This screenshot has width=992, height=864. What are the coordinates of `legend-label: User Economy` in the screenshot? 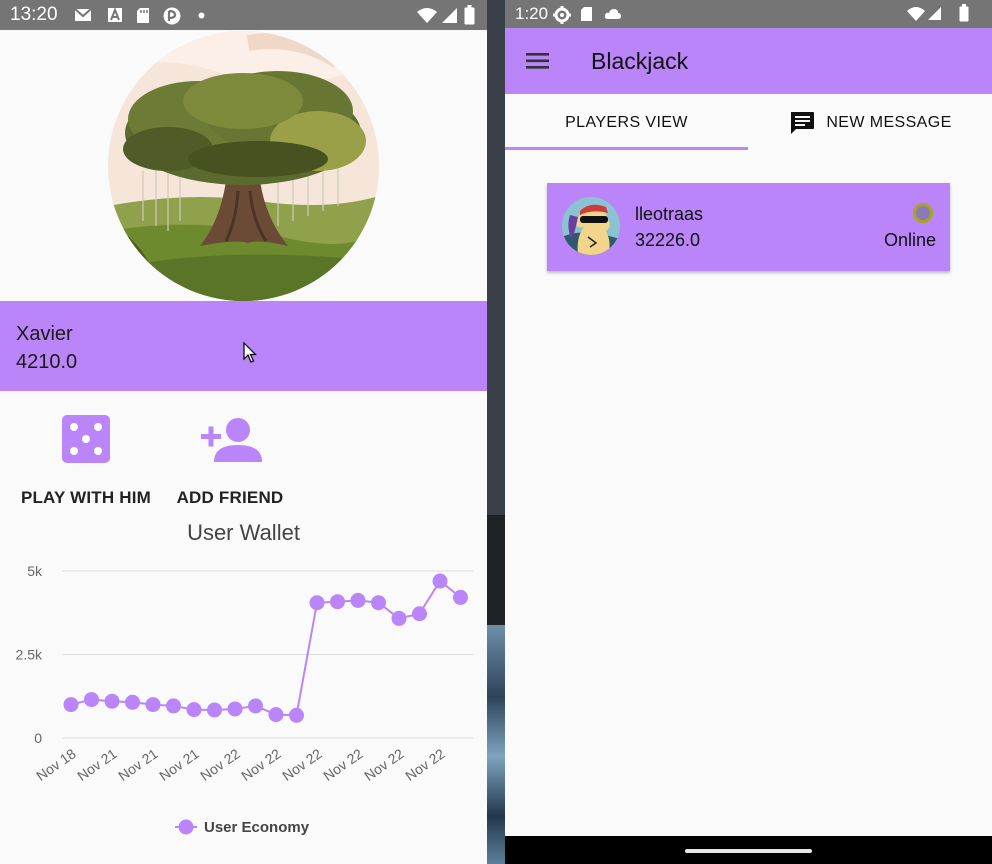 It's located at (257, 827).